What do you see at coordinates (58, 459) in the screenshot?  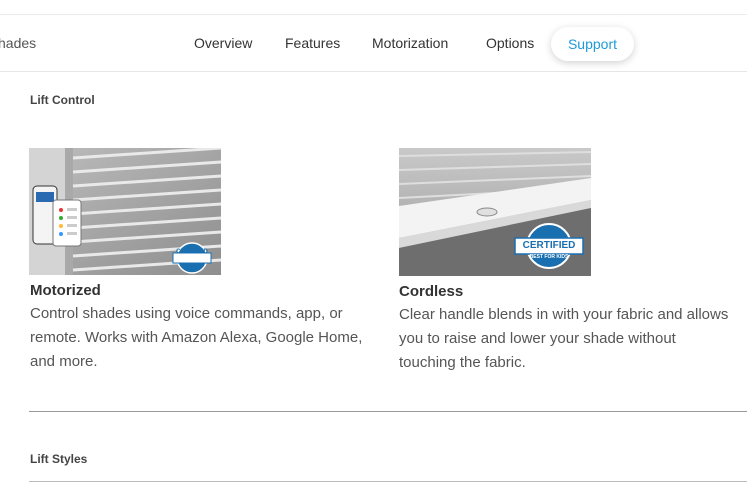 I see `lift-styles-heading: Lift Styles` at bounding box center [58, 459].